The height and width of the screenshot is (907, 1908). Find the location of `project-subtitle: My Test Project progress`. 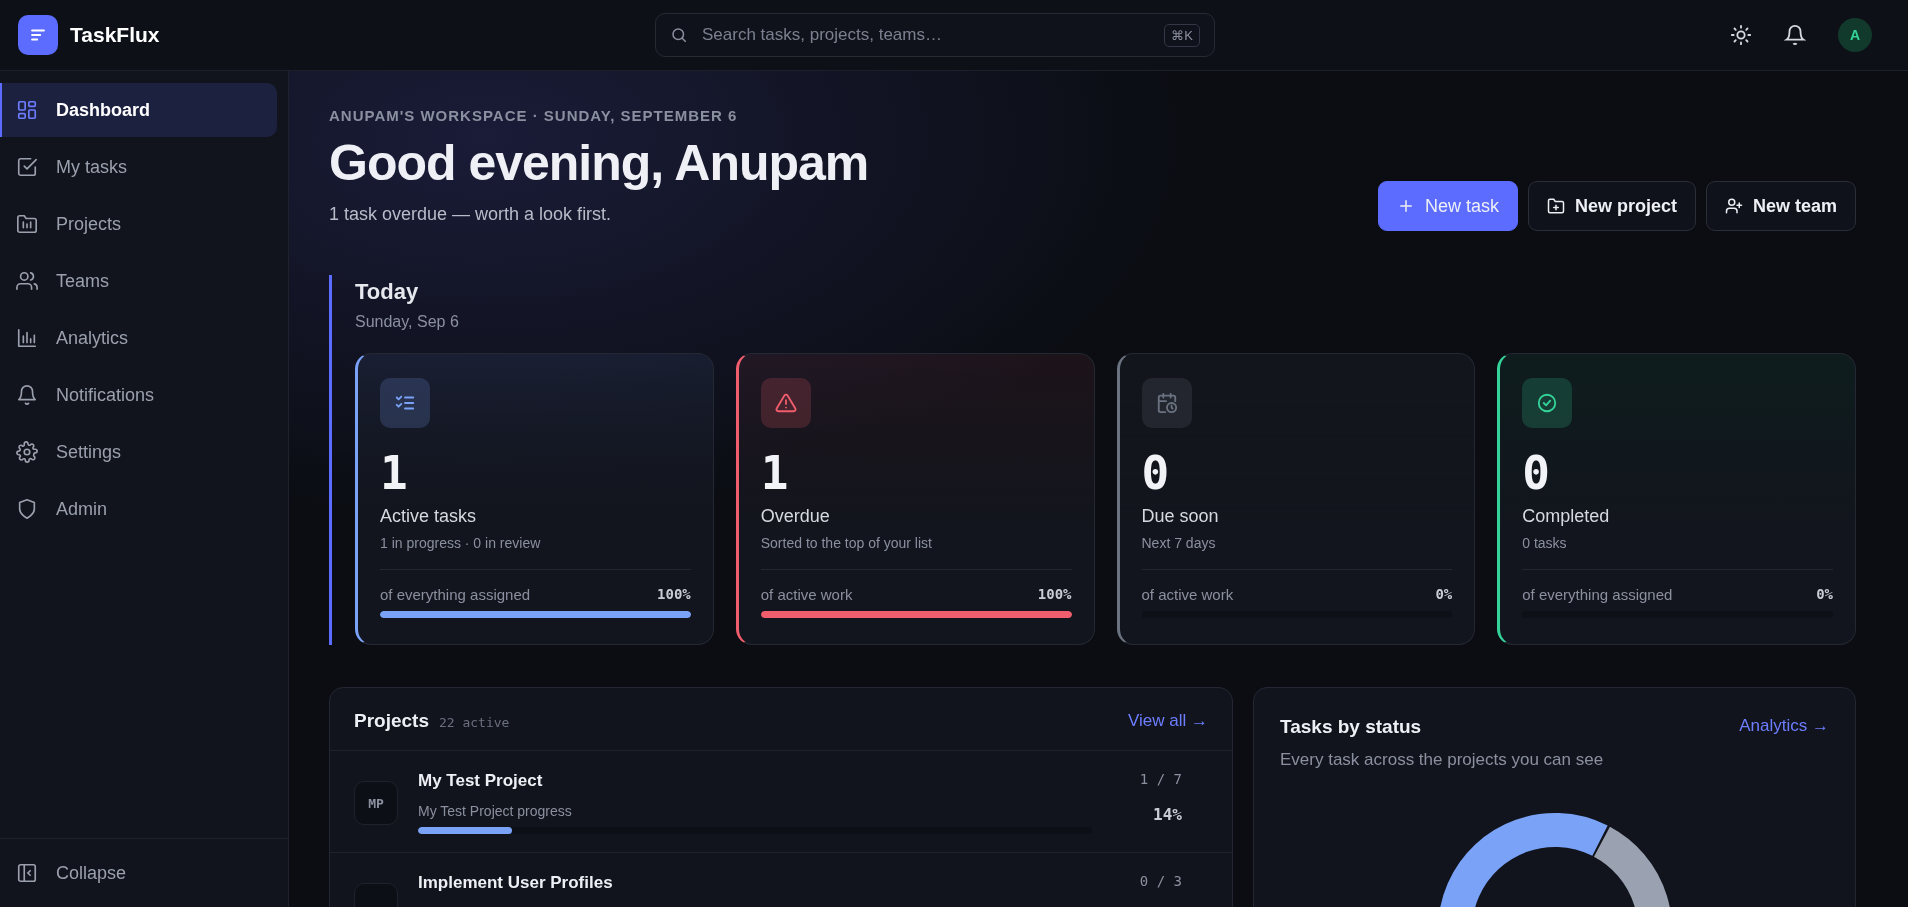

project-subtitle: My Test Project progress is located at coordinates (495, 811).